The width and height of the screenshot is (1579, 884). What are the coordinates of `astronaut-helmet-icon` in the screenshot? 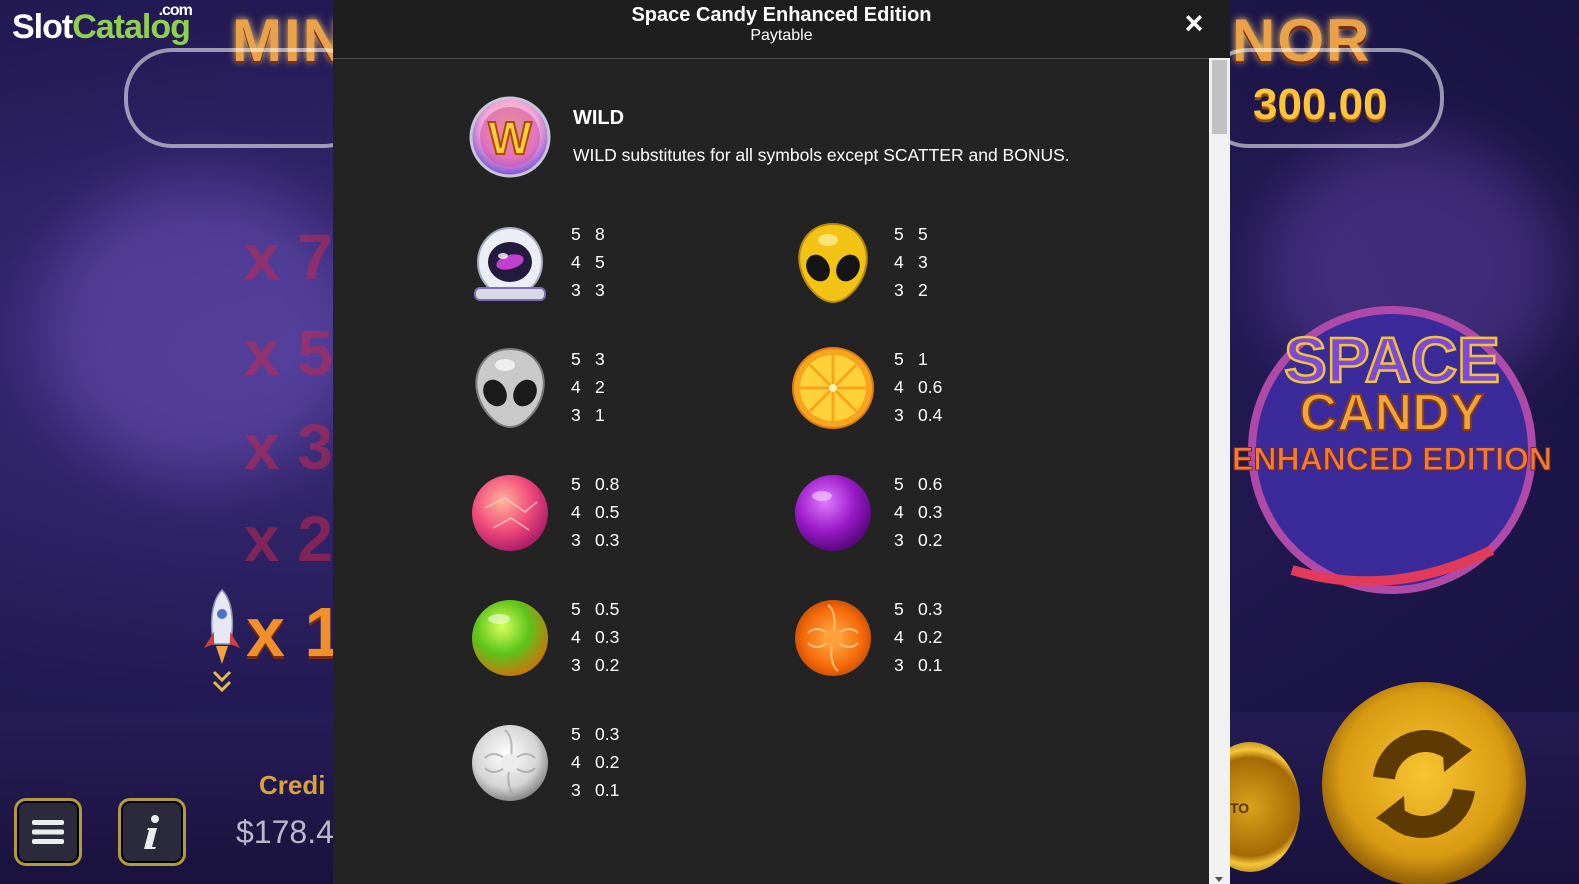 It's located at (510, 264).